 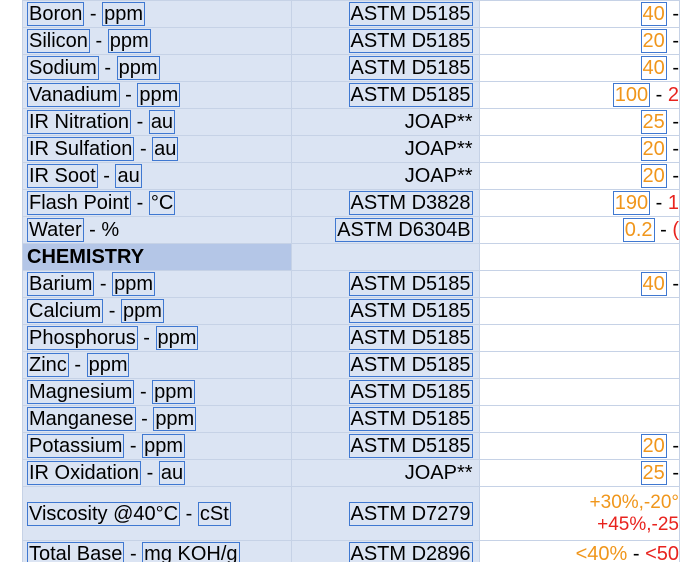 What do you see at coordinates (385, 257) in the screenshot?
I see `method-cell` at bounding box center [385, 257].